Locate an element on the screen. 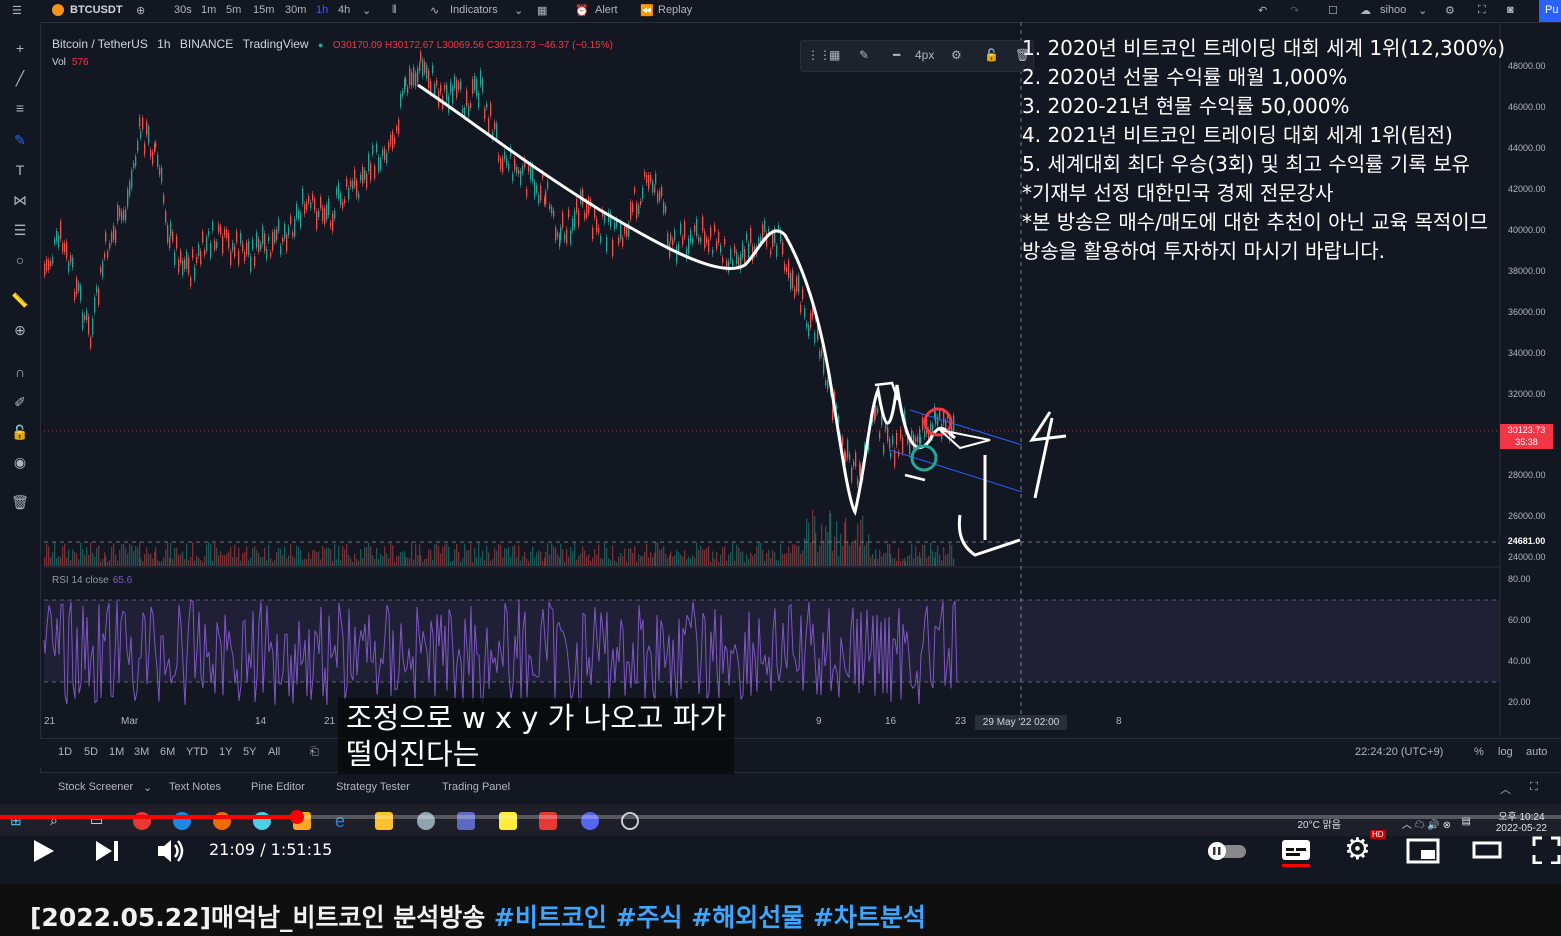  fullscreen-icon is located at coordinates (1546, 850).